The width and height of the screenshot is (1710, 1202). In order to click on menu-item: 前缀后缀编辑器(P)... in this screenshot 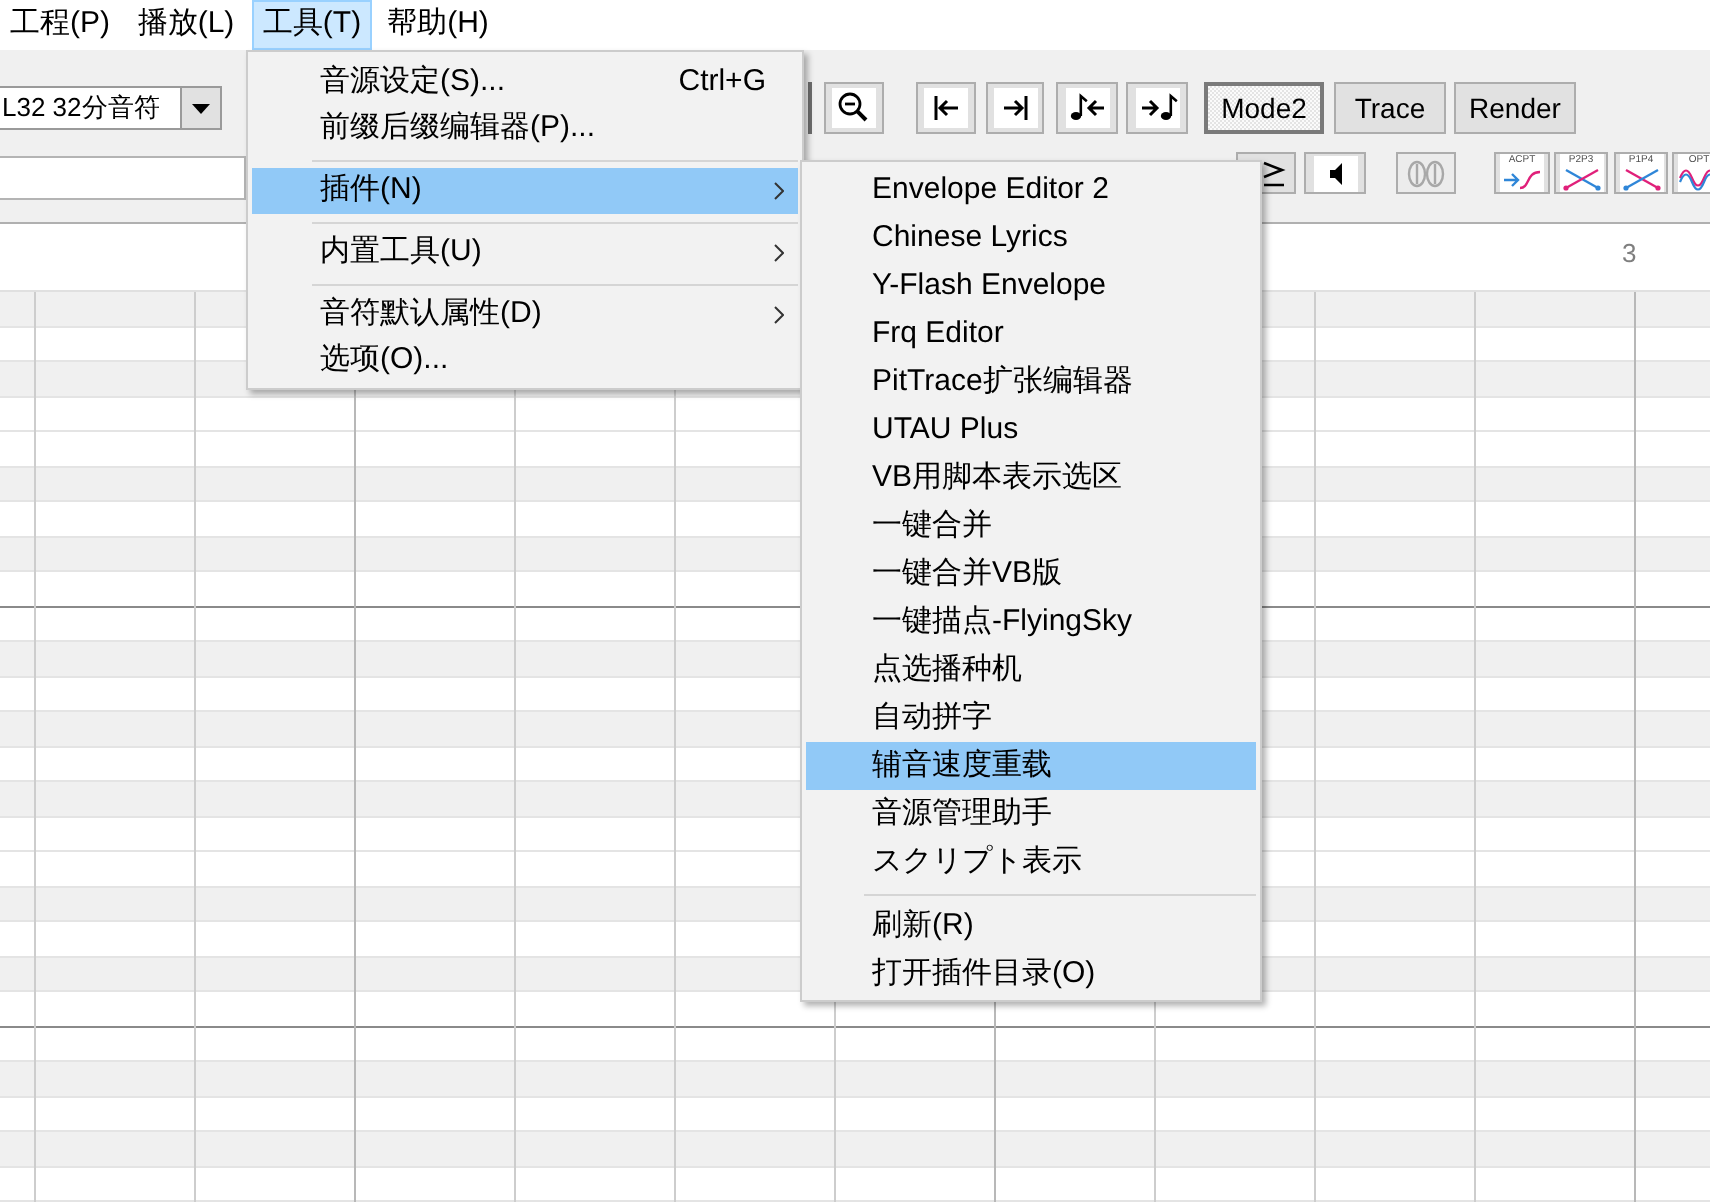, I will do `click(525, 129)`.